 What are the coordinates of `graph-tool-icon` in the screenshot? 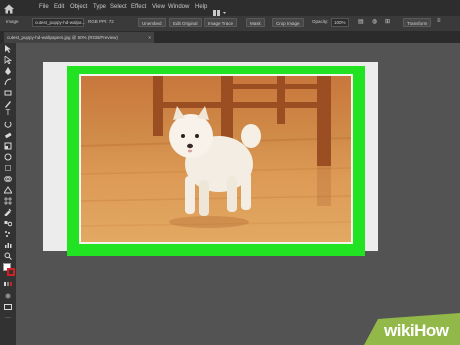 It's located at (8, 245).